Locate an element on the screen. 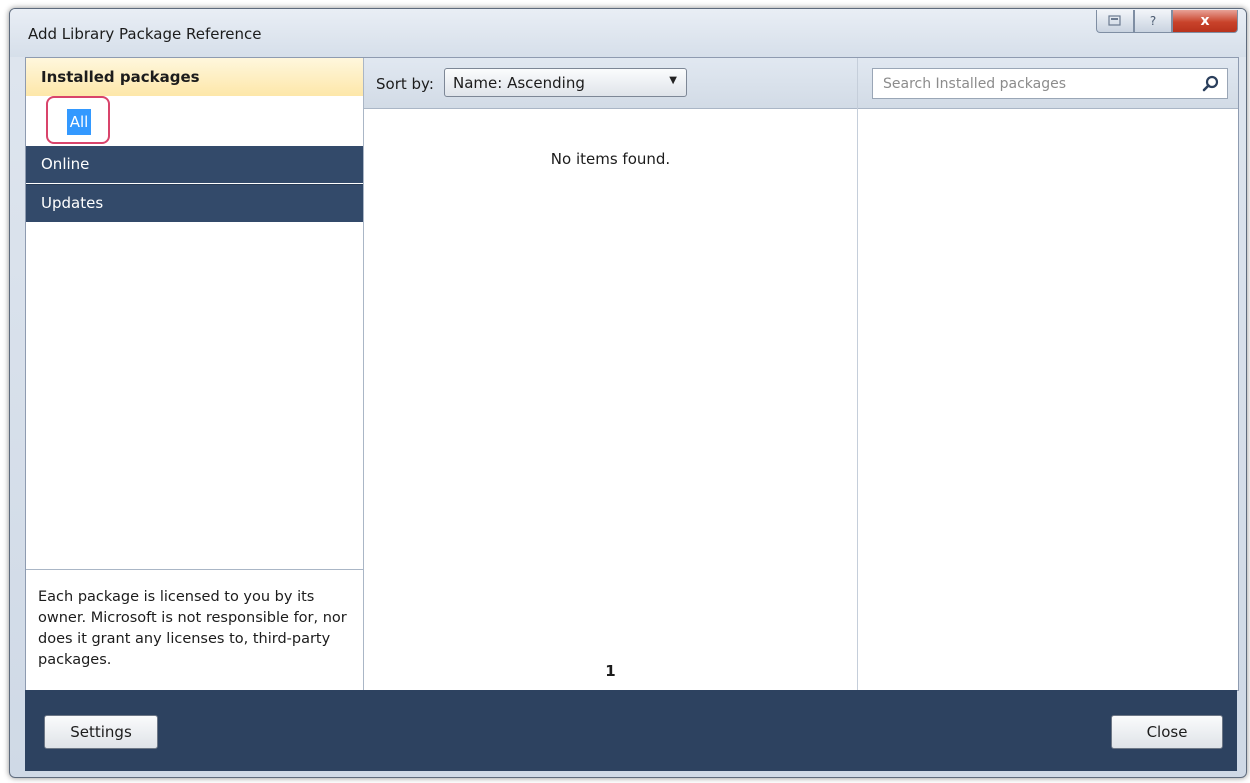 This screenshot has height=783, width=1250. search-box is located at coordinates (1050, 83).